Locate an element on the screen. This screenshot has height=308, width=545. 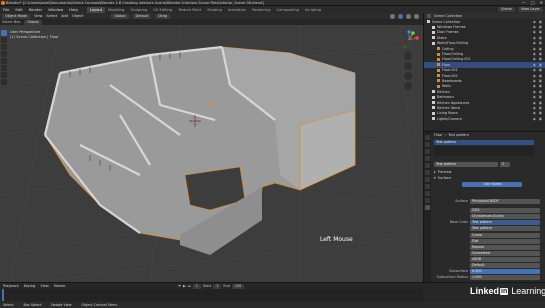
subsurface-field: 0.000 is located at coordinates (505, 271).